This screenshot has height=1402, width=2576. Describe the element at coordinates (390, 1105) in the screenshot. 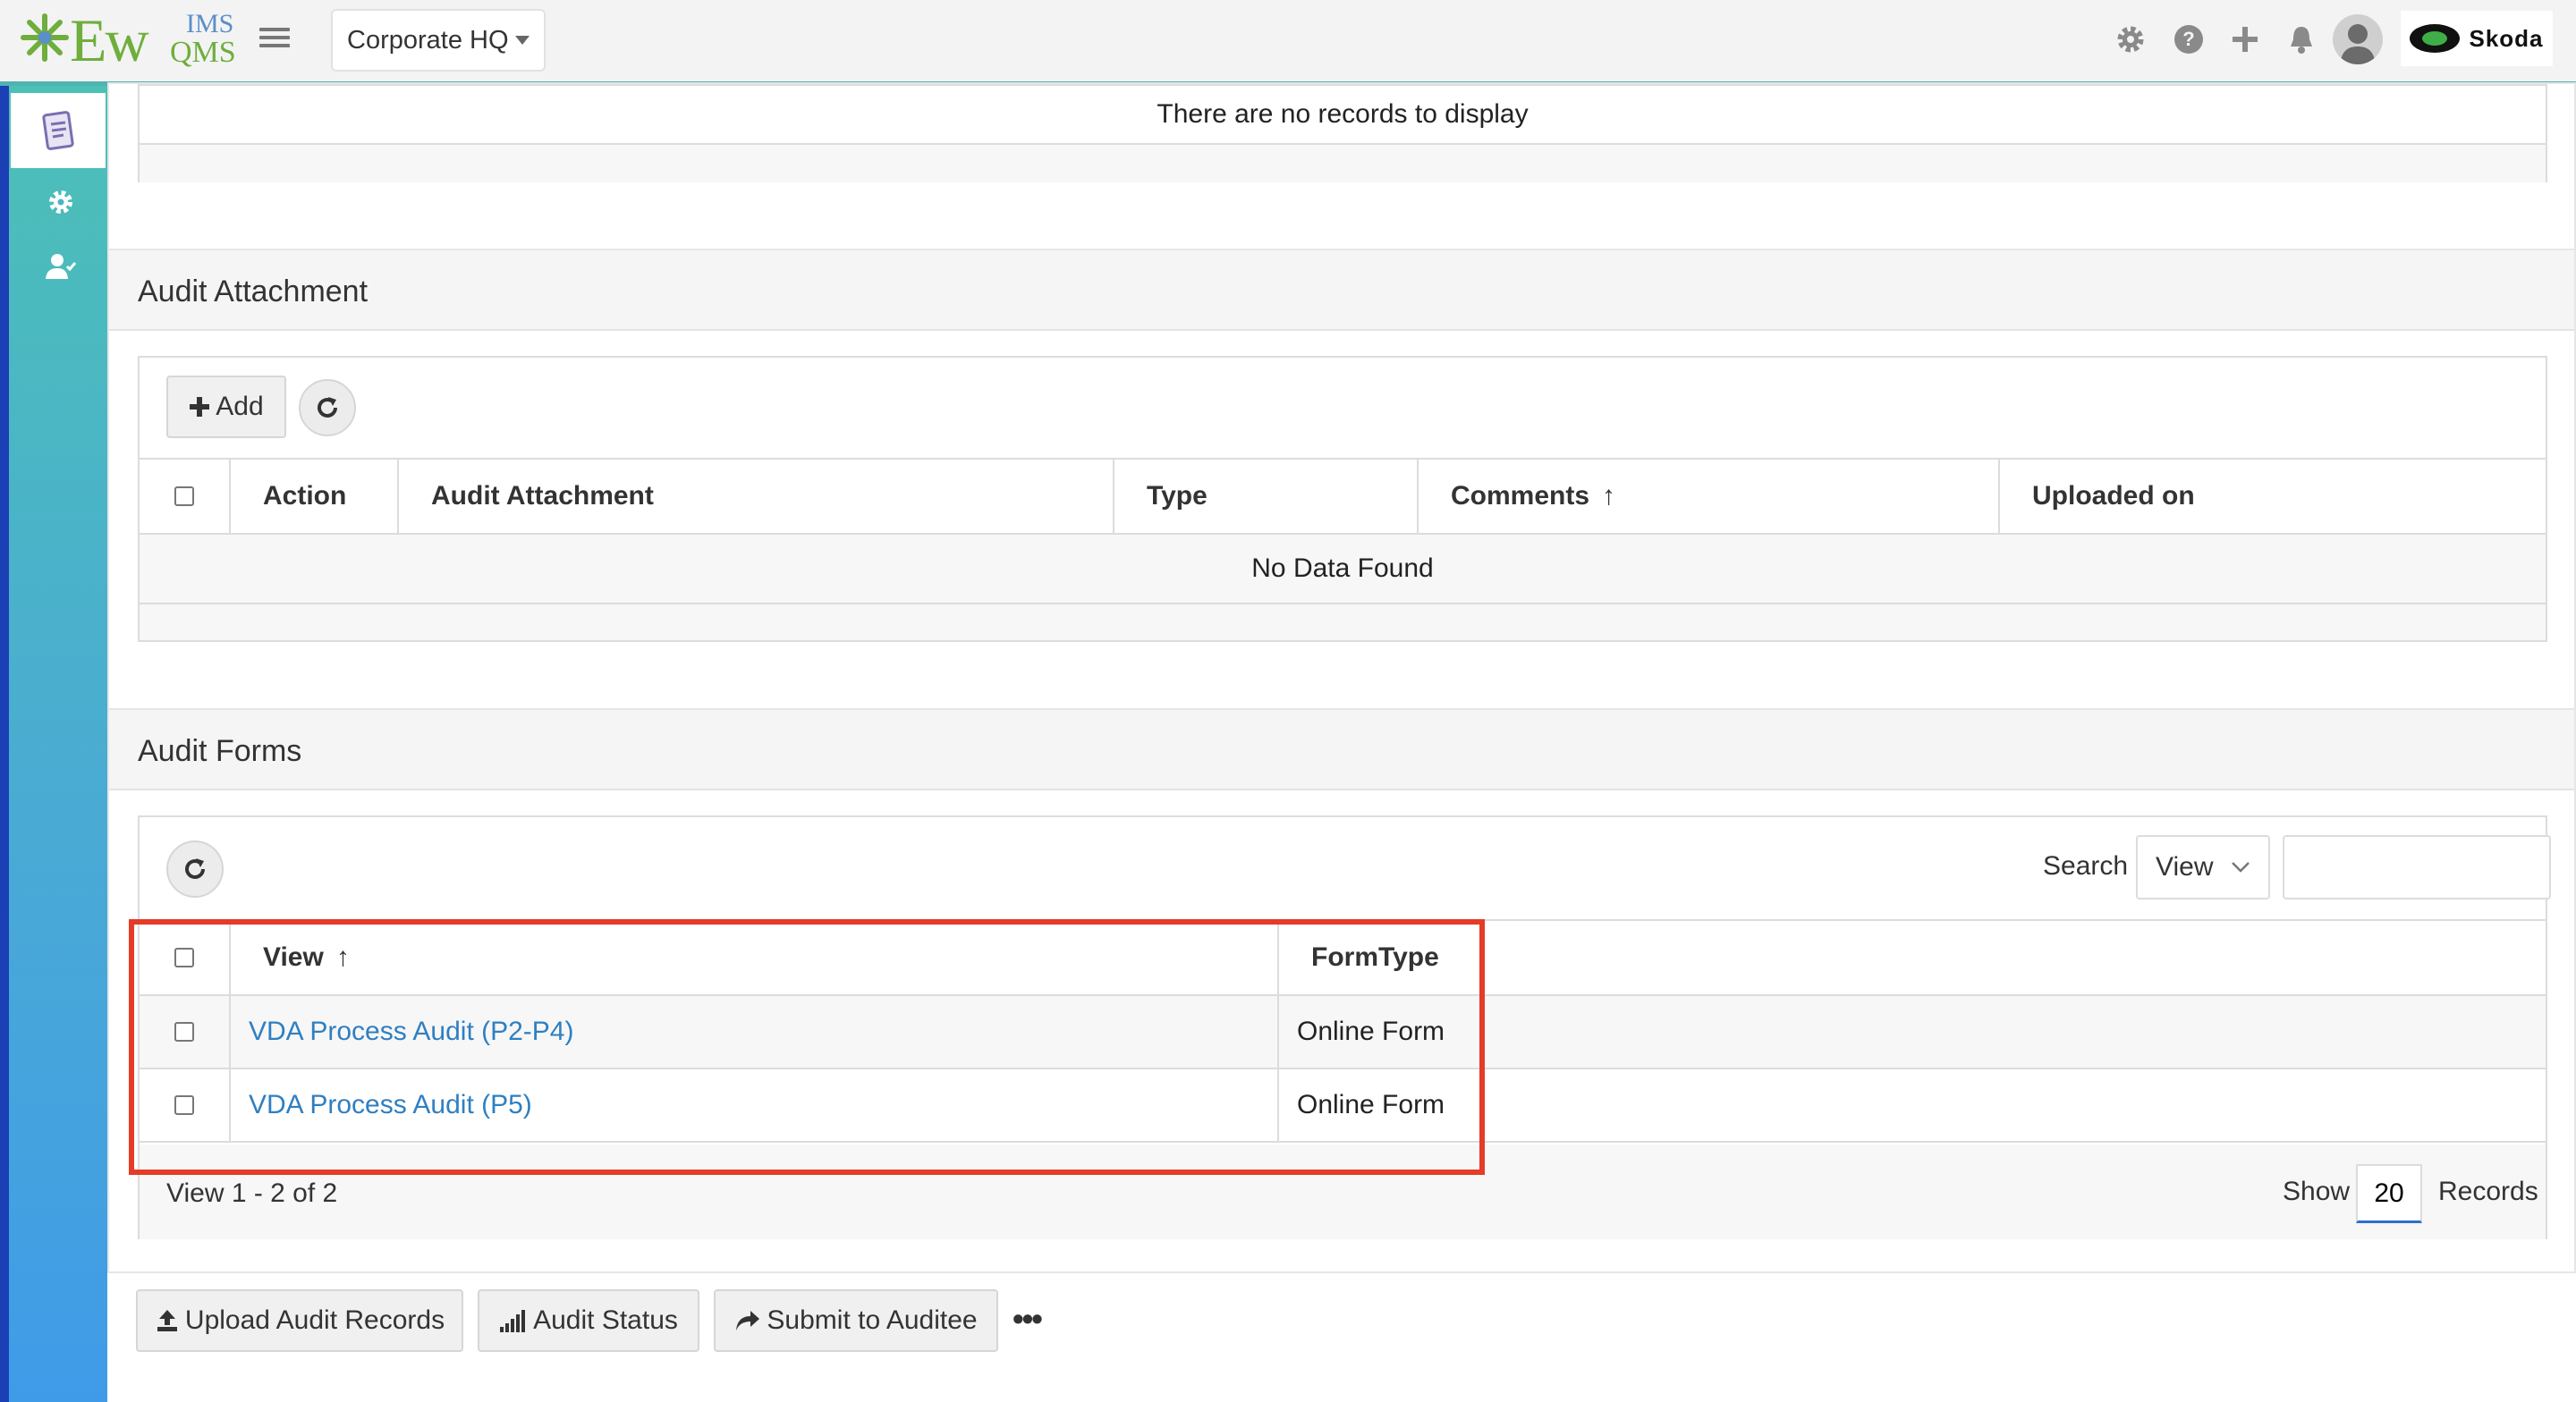

I see `form-link: VDA Process Audit (P5)` at that location.